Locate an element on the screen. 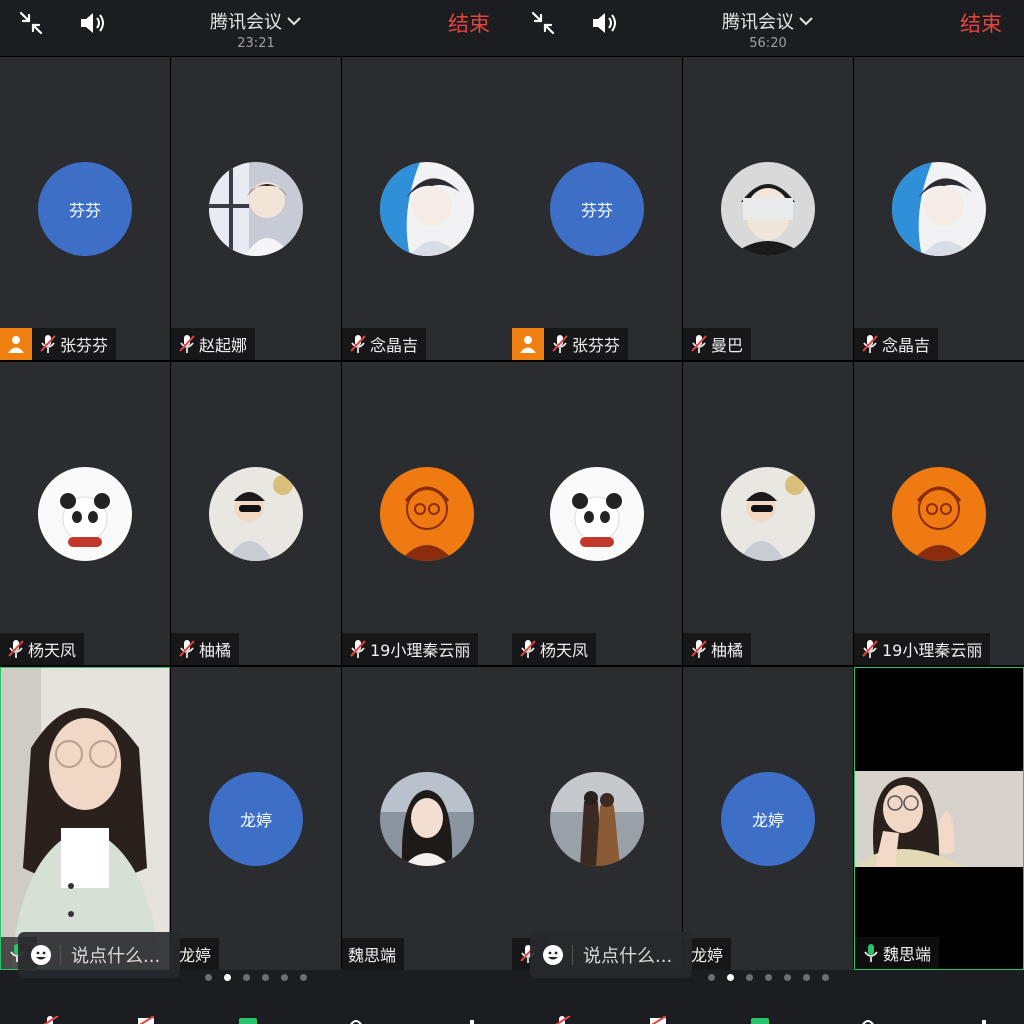  top-bar: 腾讯会议 23:21 结束 is located at coordinates (256, 28).